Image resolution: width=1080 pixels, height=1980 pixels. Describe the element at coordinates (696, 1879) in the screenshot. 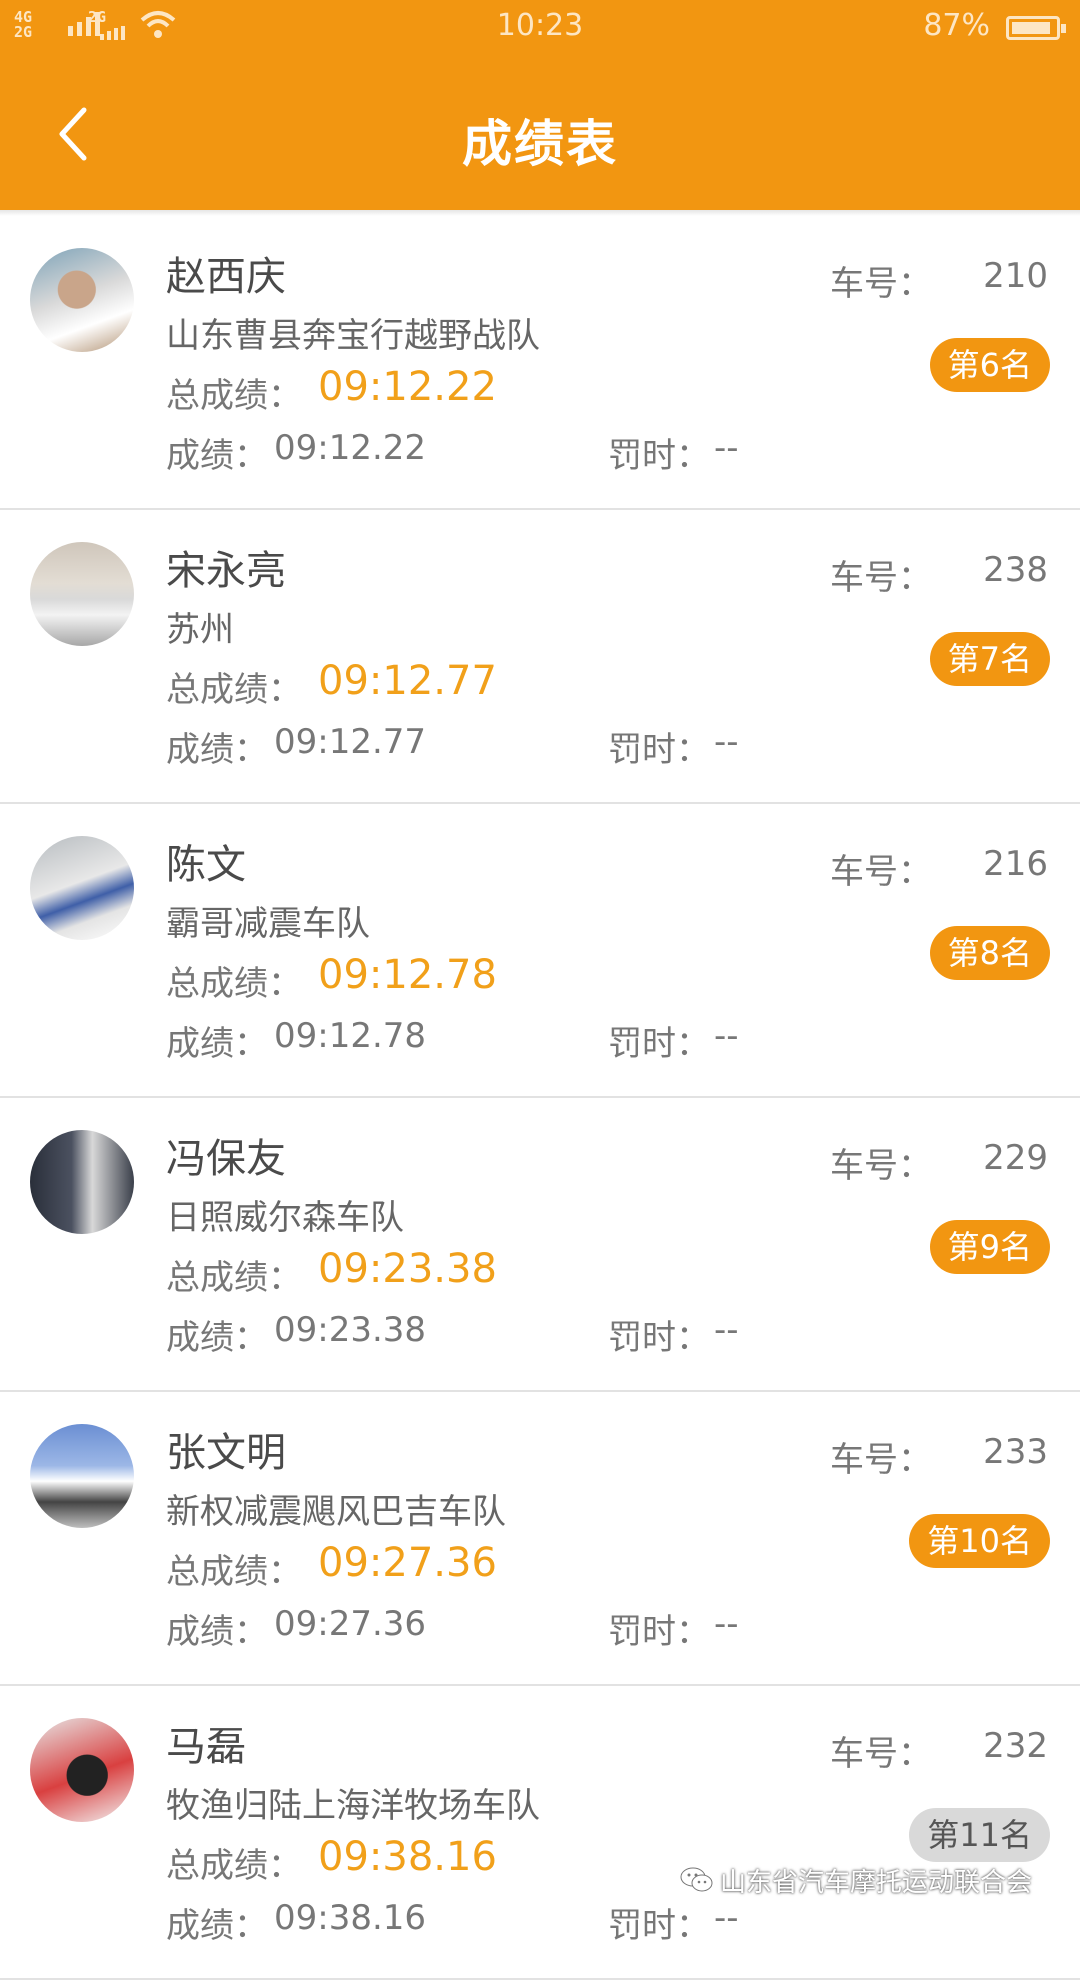

I see `wechat-icon` at that location.